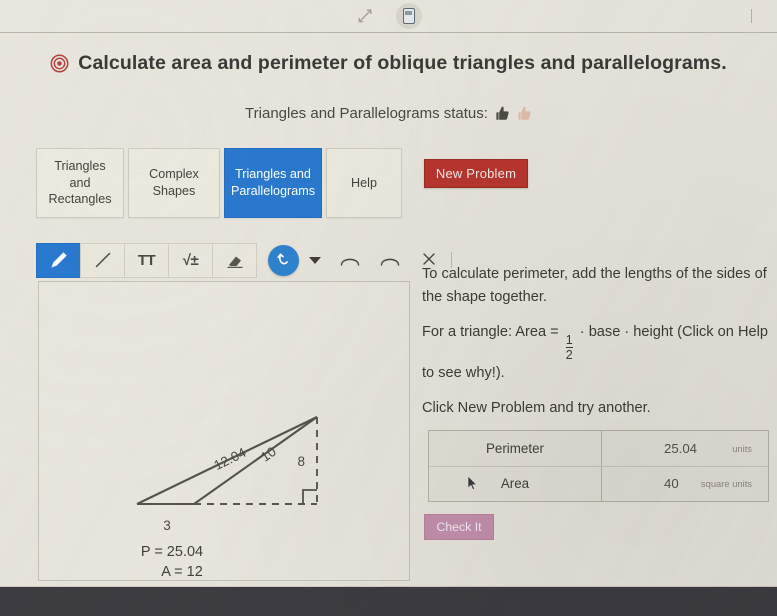 This screenshot has width=777, height=616. What do you see at coordinates (301, 461) in the screenshot?
I see `label-height: 8` at bounding box center [301, 461].